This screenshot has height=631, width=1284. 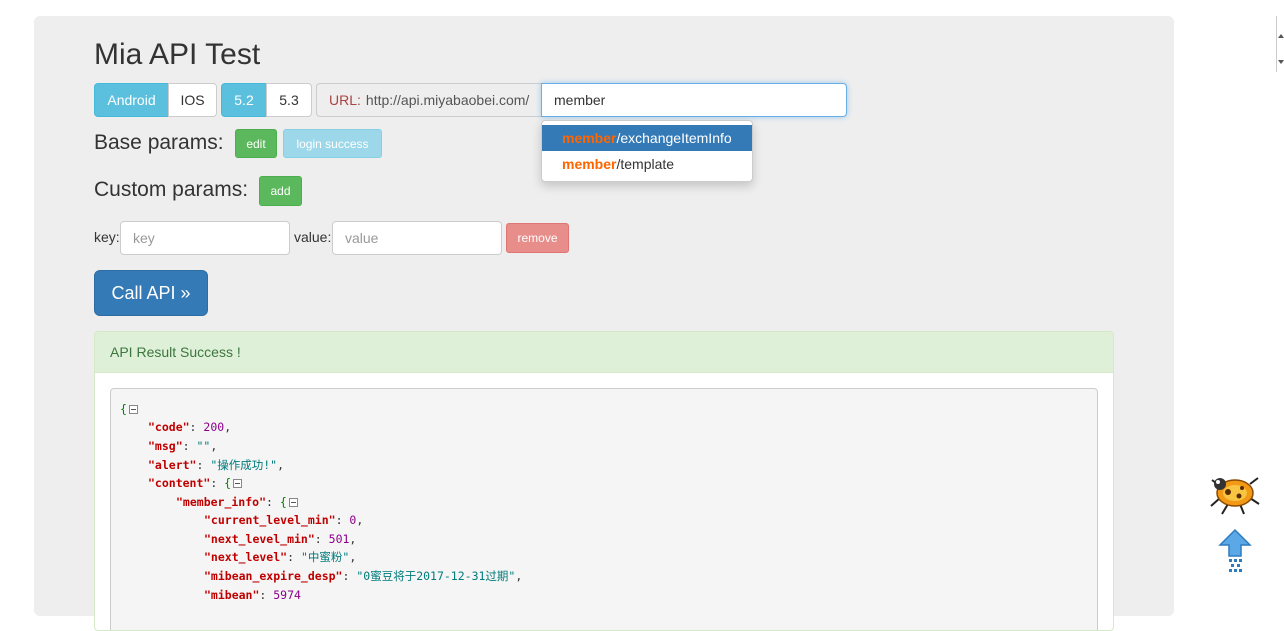 I want to click on version-52-button: 5.2, so click(x=244, y=100).